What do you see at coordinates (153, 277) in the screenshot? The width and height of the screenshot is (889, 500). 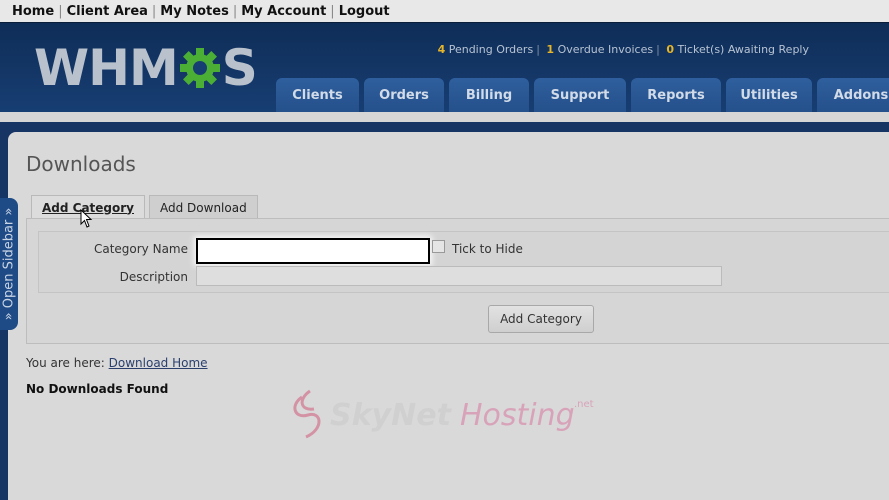 I see `description-label: Description` at bounding box center [153, 277].